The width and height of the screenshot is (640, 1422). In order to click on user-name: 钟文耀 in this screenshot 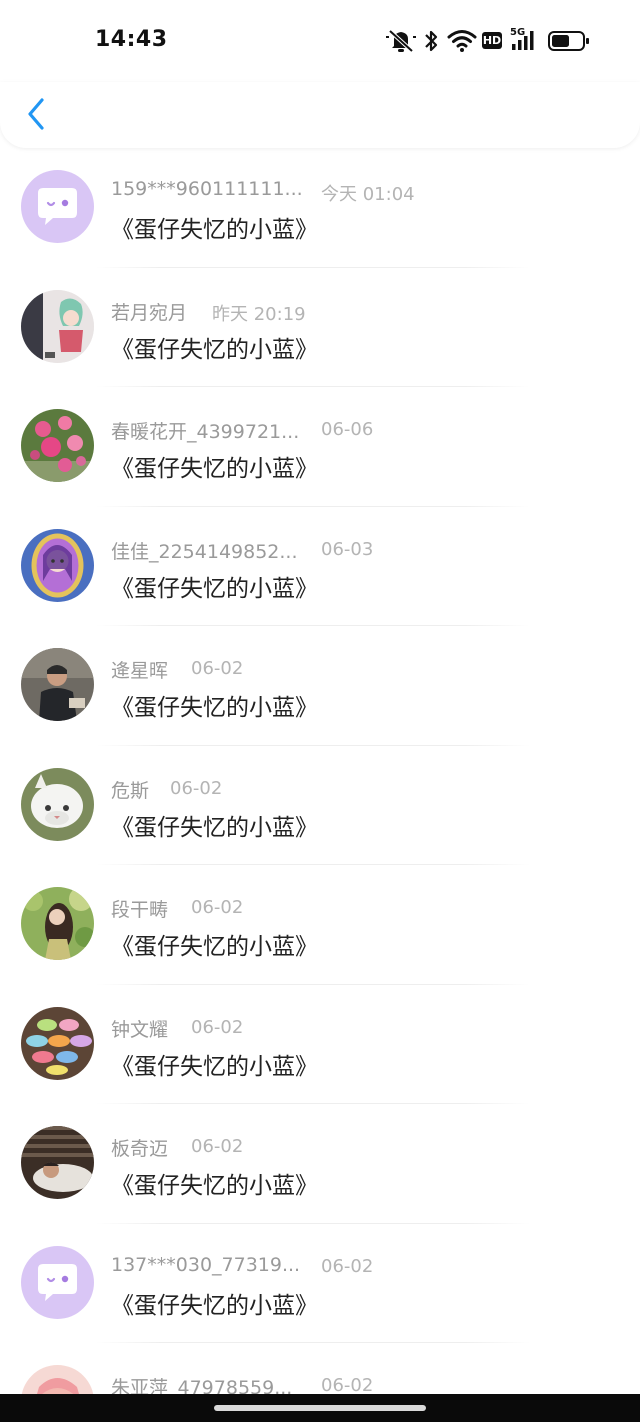, I will do `click(140, 1029)`.